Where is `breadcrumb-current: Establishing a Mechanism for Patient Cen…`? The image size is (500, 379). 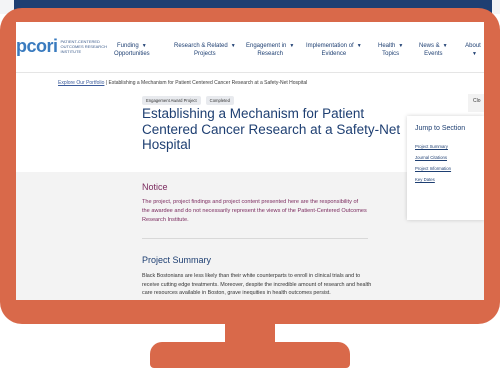 breadcrumb-current: Establishing a Mechanism for Patient Cen… is located at coordinates (208, 83).